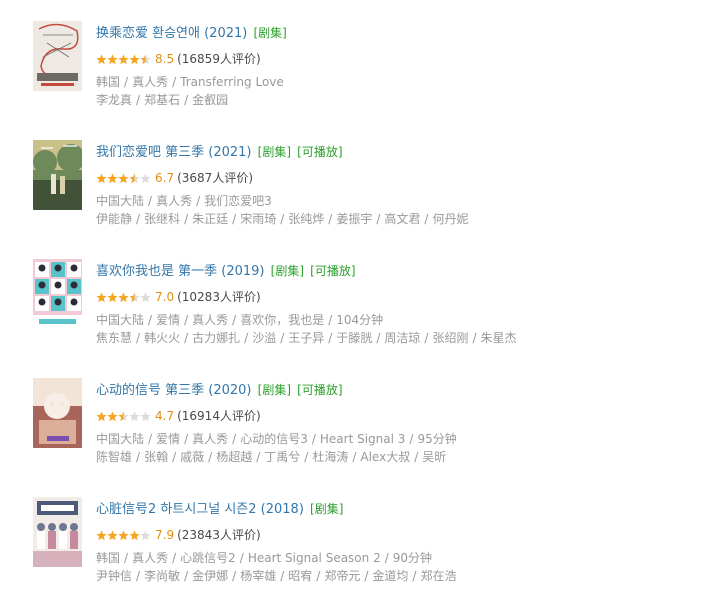 Image resolution: width=717 pixels, height=607 pixels. What do you see at coordinates (258, 219) in the screenshot?
I see `cast-member-link: 宋雨琦` at bounding box center [258, 219].